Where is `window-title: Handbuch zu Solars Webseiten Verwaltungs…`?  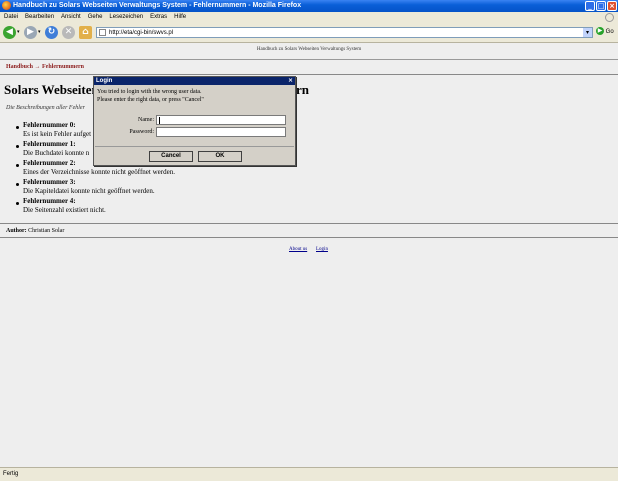 window-title: Handbuch zu Solars Webseiten Verwaltungs… is located at coordinates (157, 5).